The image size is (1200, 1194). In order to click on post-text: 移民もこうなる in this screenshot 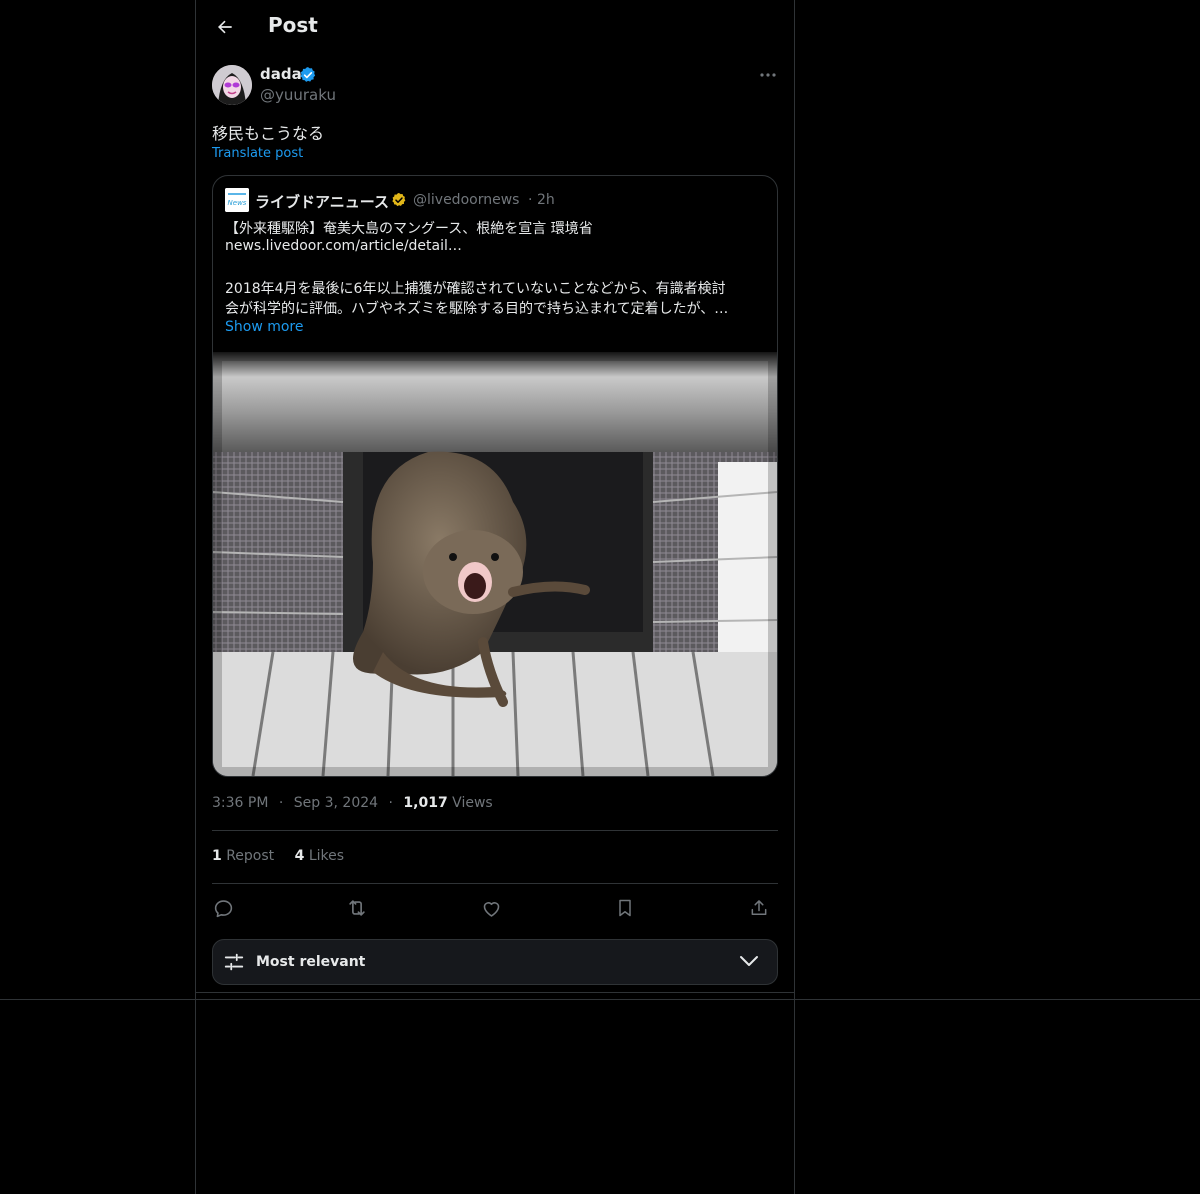, I will do `click(268, 133)`.